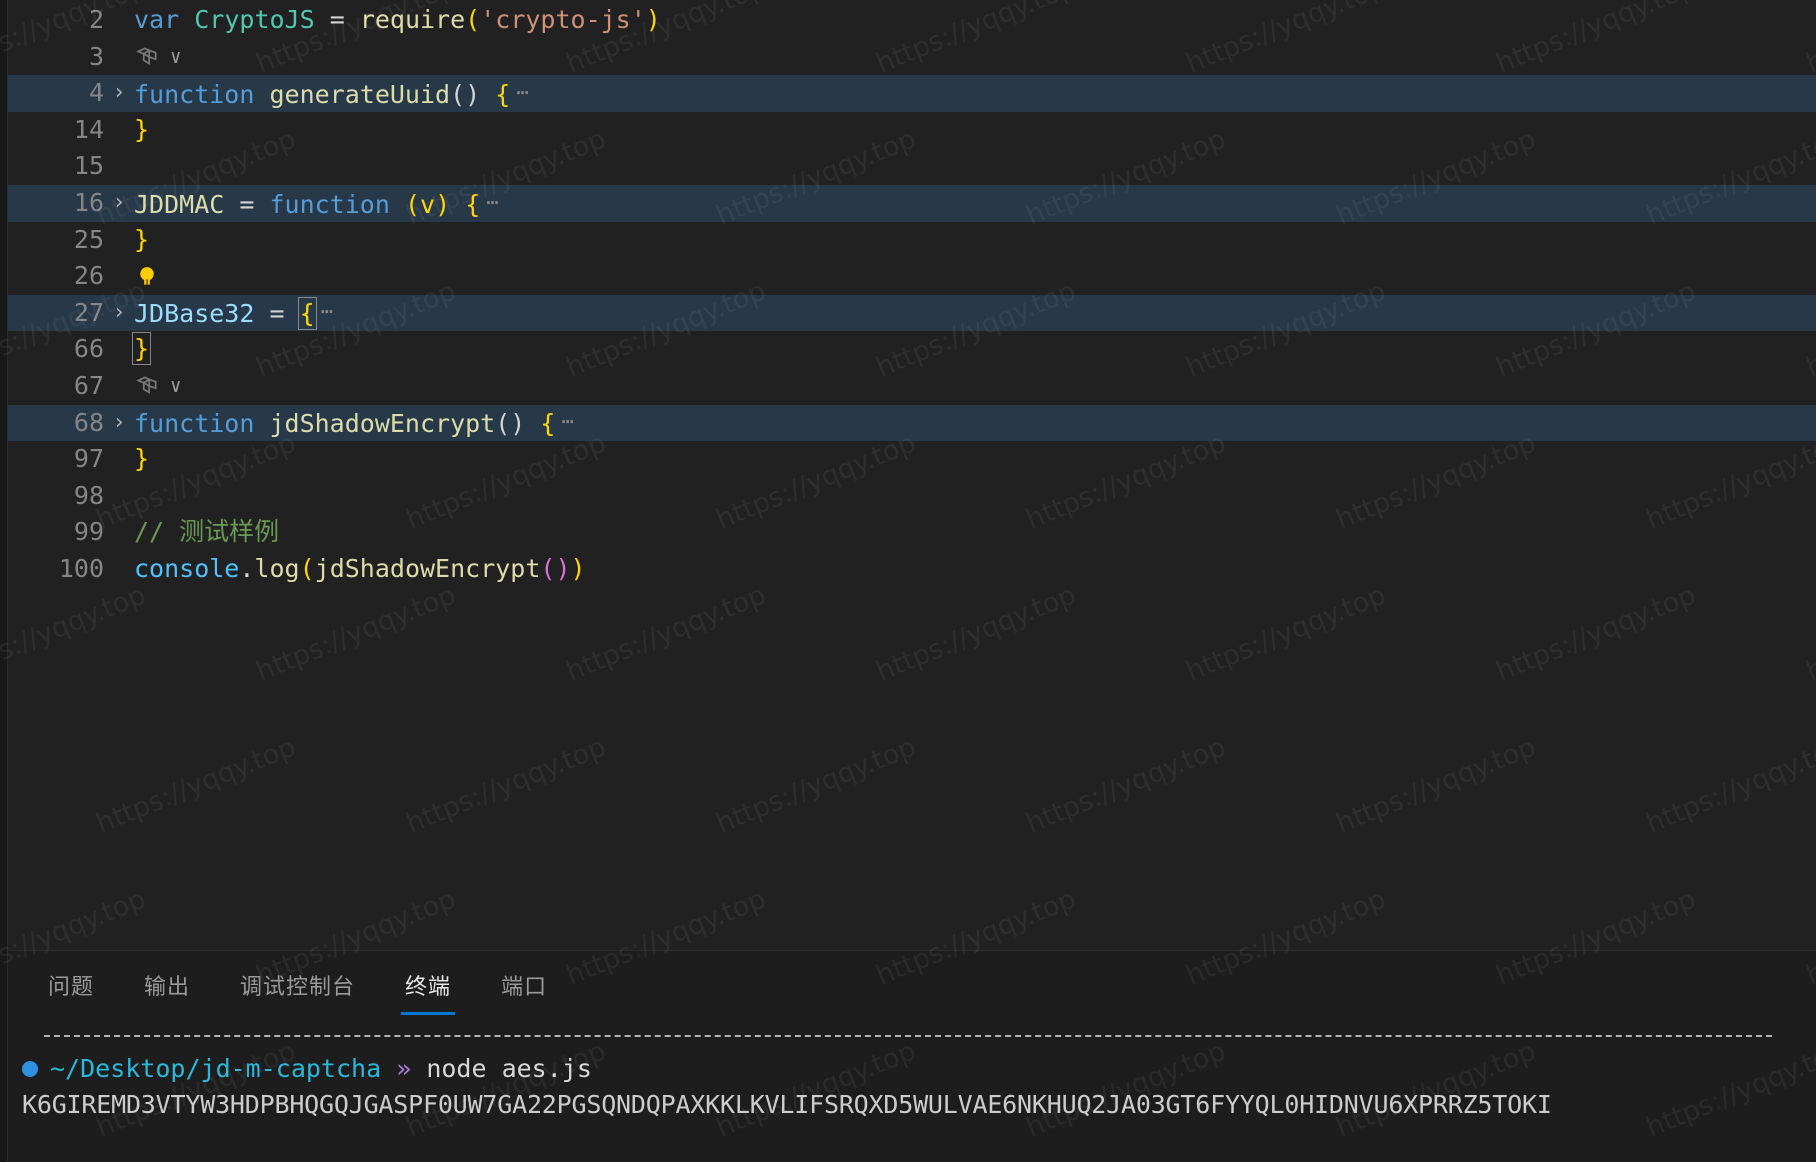 This screenshot has width=1816, height=1162. Describe the element at coordinates (88, 349) in the screenshot. I see `line-number: 66` at that location.